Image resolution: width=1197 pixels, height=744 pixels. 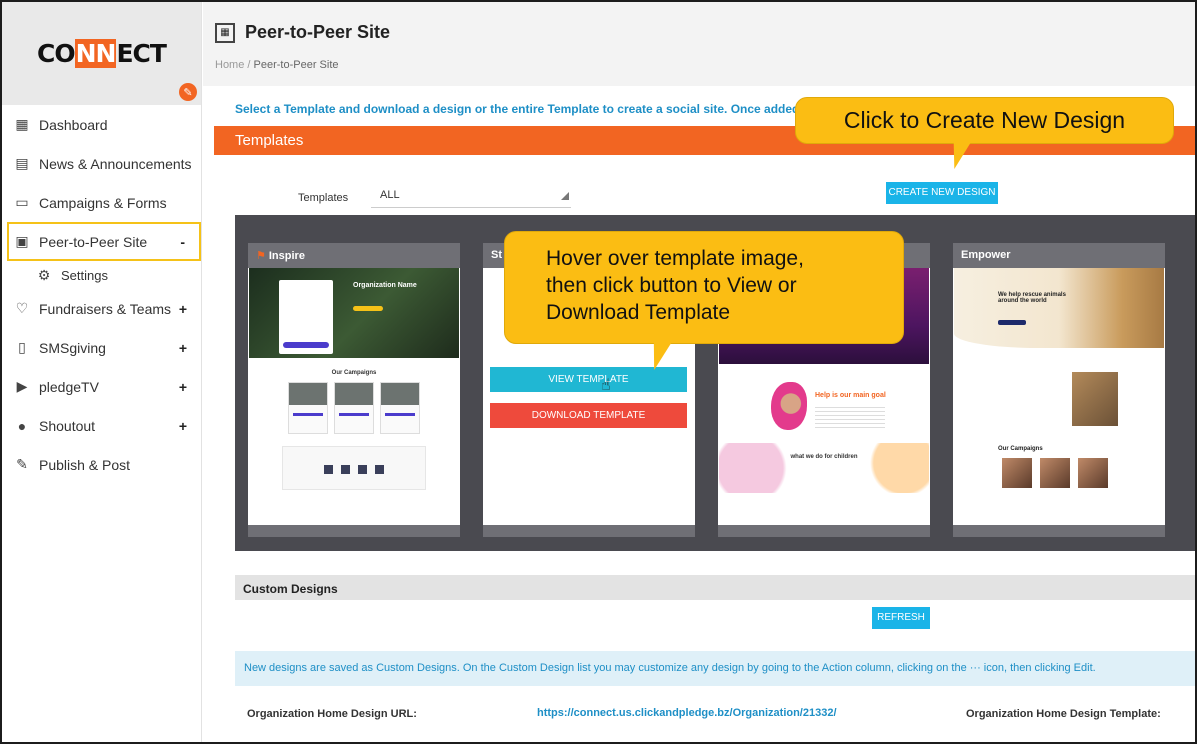 What do you see at coordinates (85, 464) in the screenshot?
I see `sidebar-item-label: Publish & Post` at bounding box center [85, 464].